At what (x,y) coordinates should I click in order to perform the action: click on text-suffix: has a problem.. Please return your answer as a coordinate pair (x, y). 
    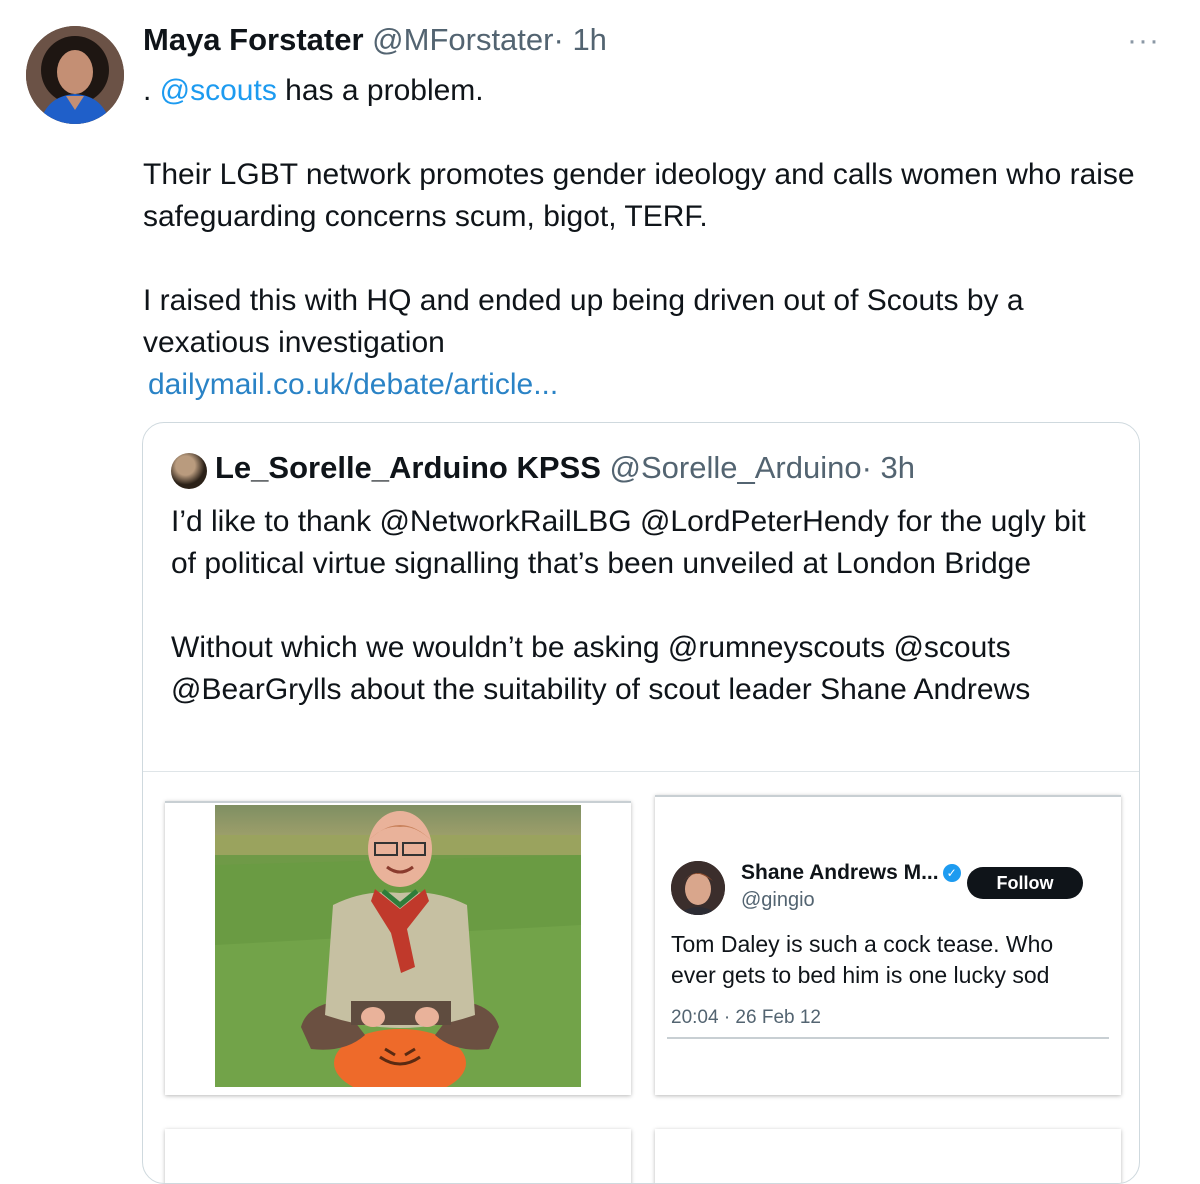
    Looking at the image, I should click on (380, 90).